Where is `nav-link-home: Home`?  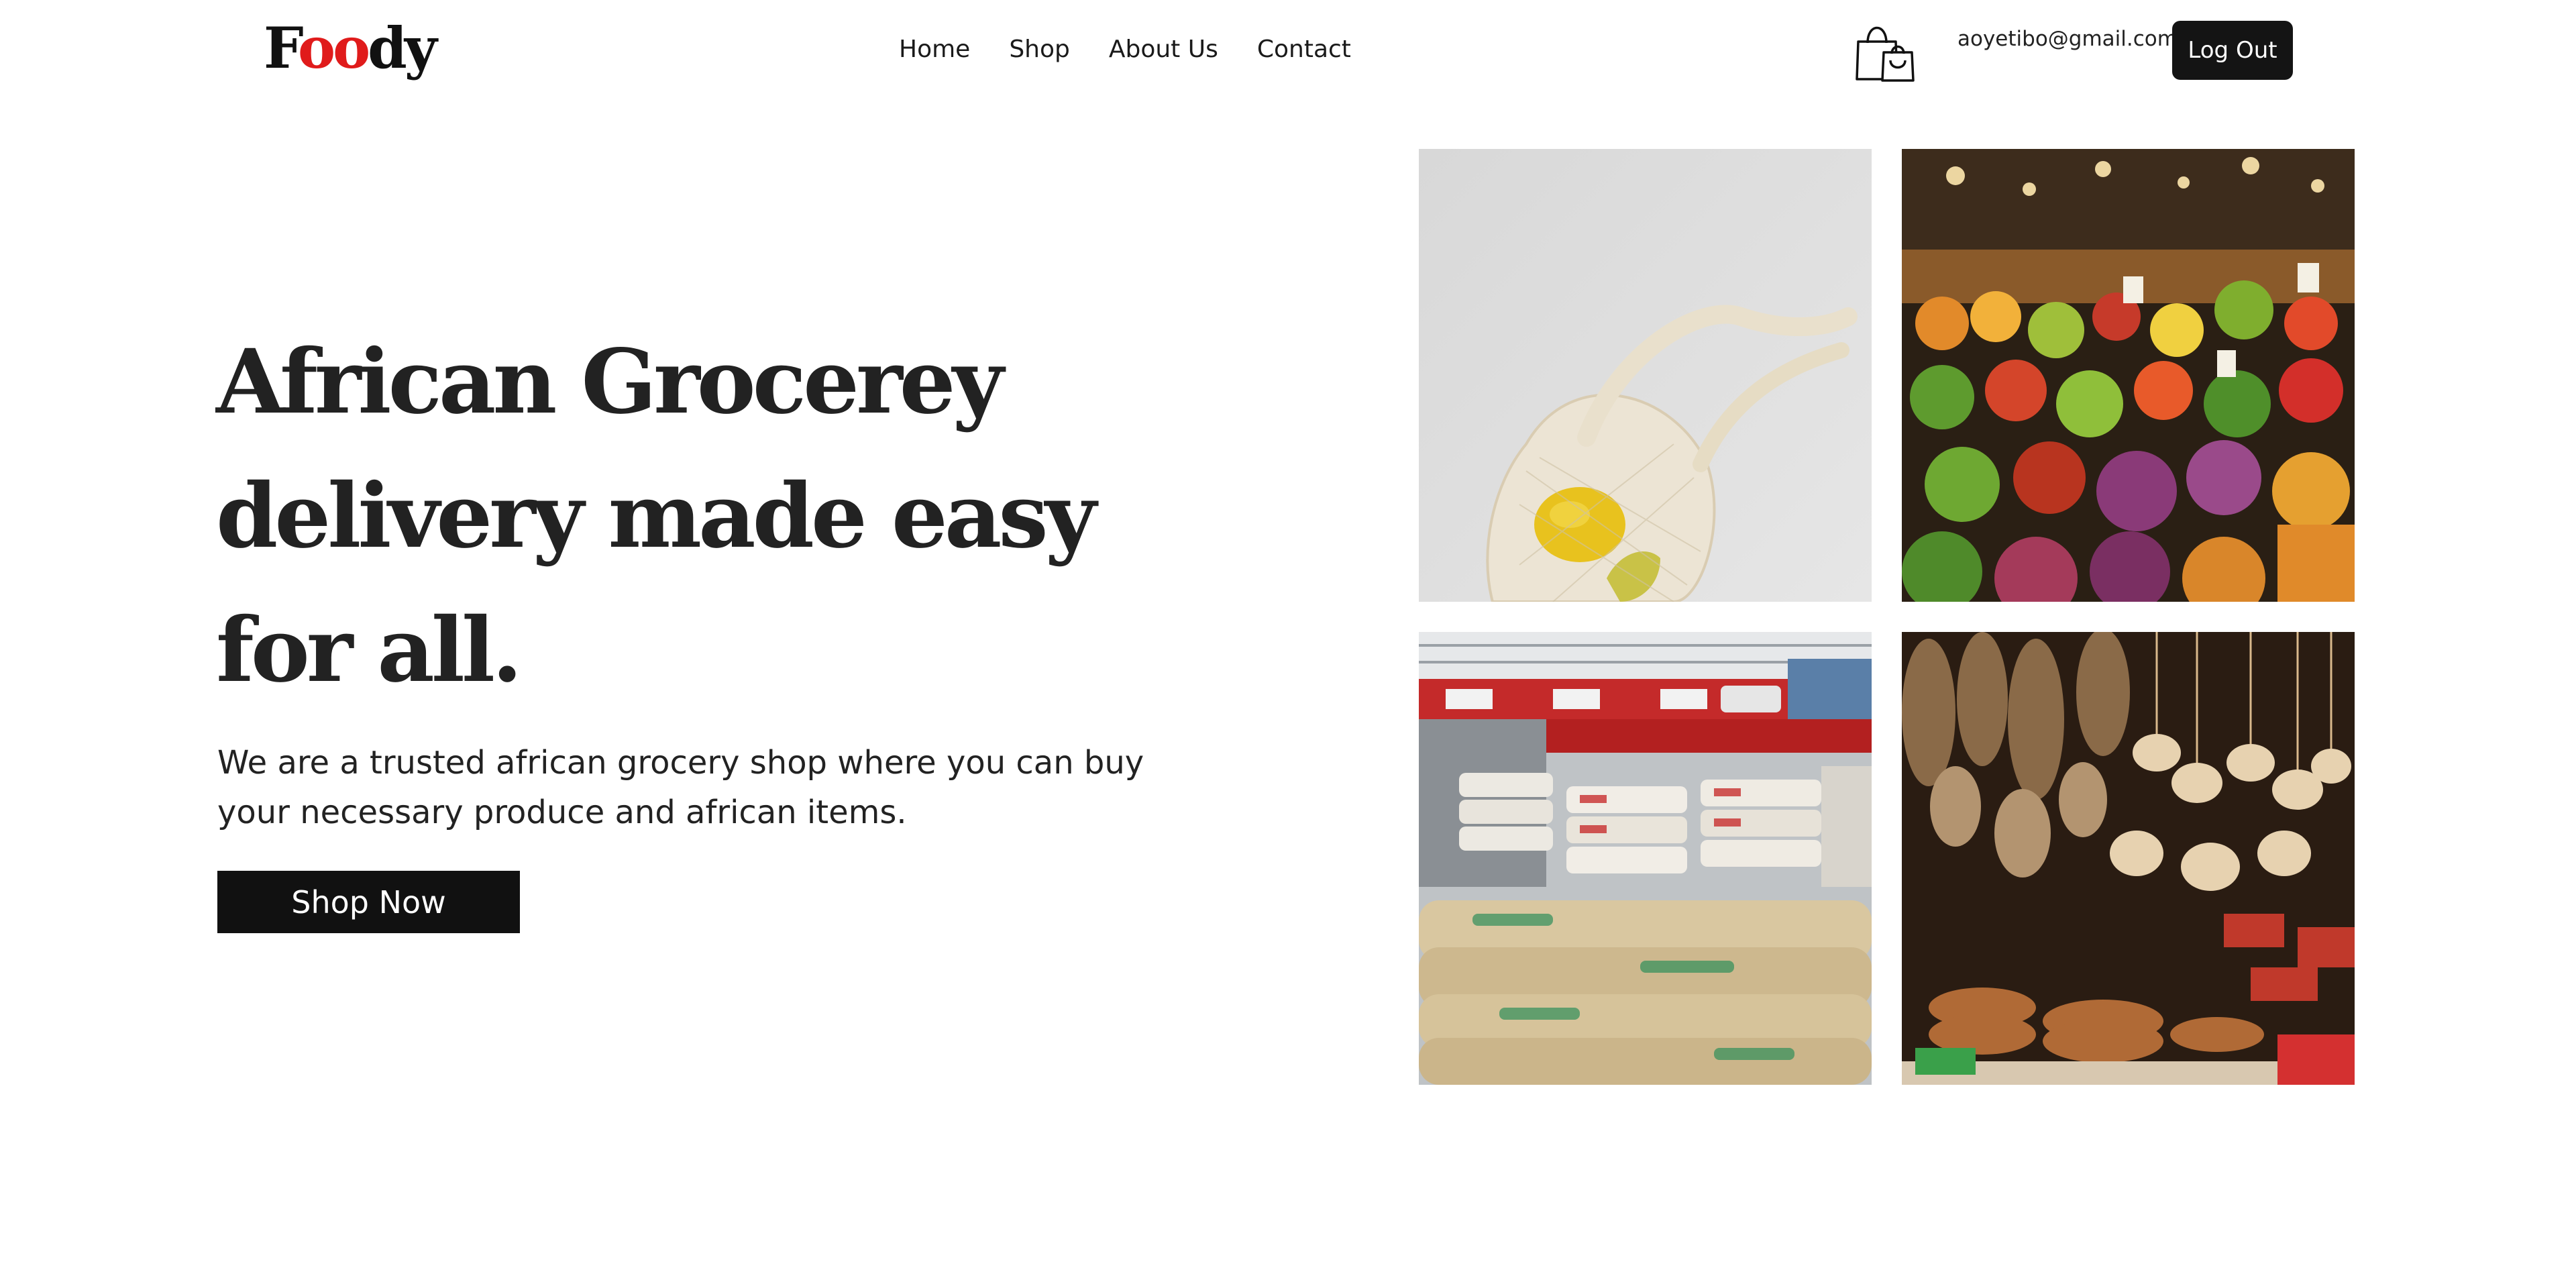 nav-link-home: Home is located at coordinates (934, 50).